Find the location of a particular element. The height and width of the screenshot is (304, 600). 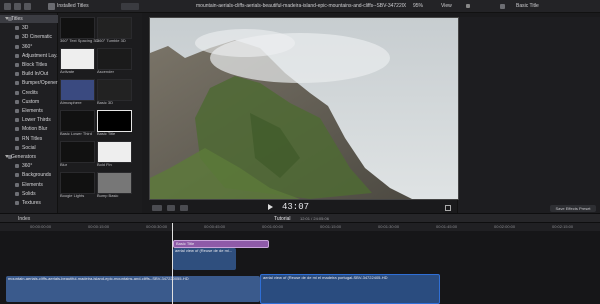

play-icon is located at coordinates (270, 207).